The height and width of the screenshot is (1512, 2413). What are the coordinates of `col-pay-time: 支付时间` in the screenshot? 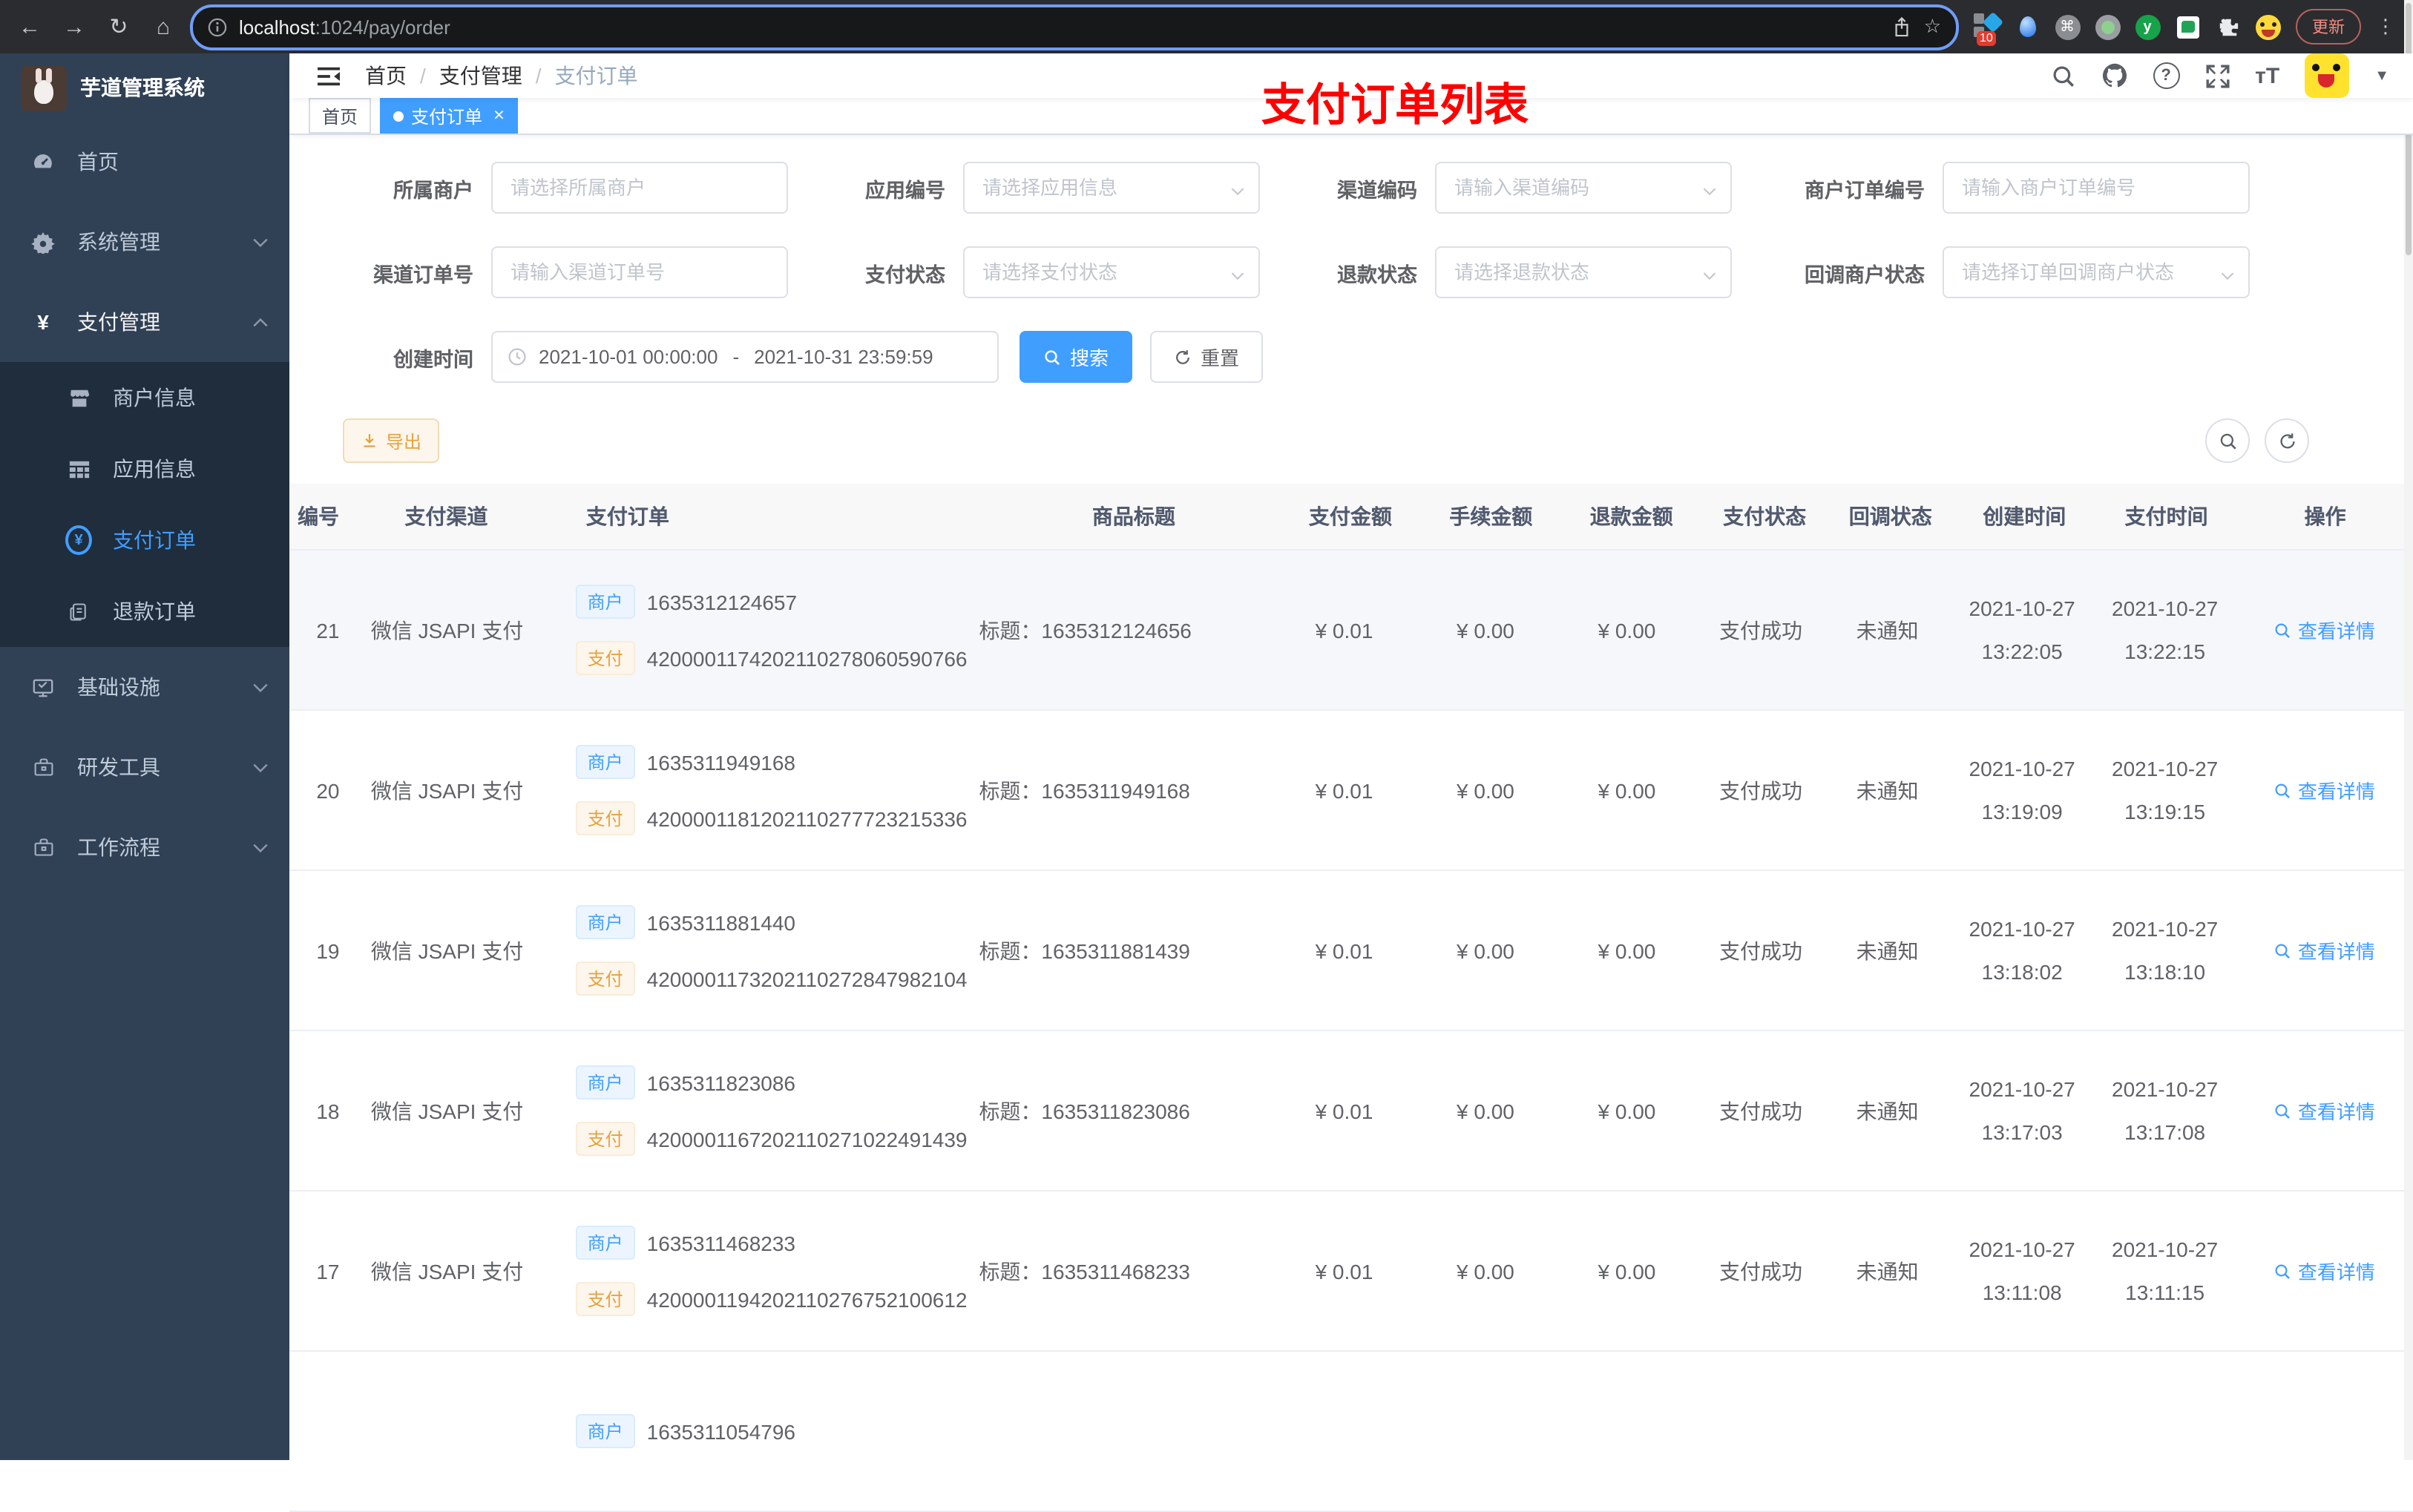 It's located at (2166, 516).